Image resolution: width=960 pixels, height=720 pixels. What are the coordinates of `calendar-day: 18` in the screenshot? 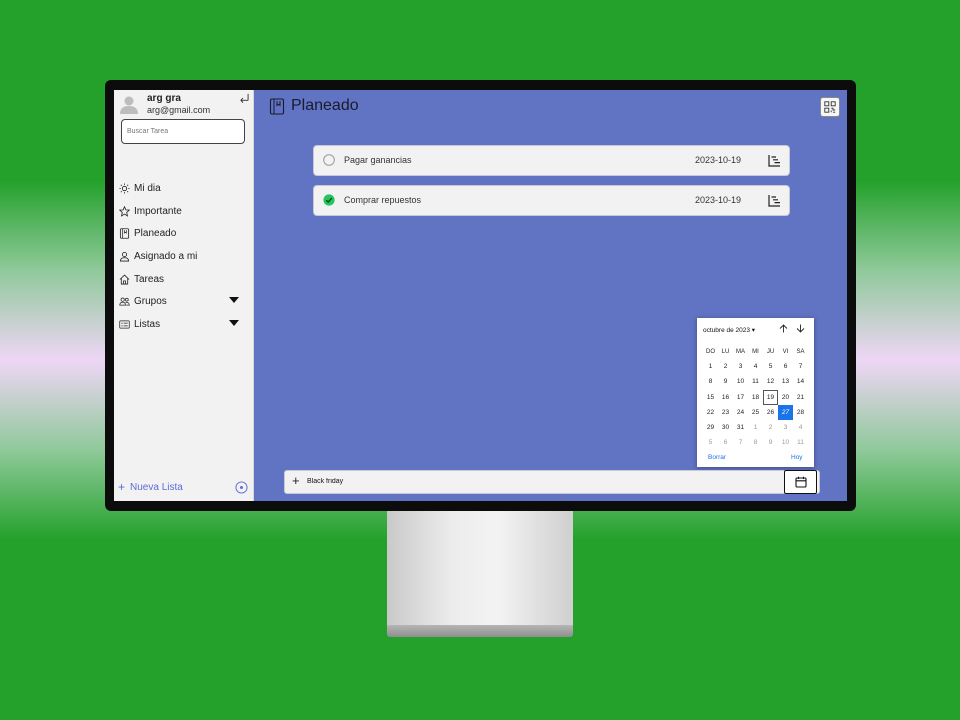 It's located at (755, 397).